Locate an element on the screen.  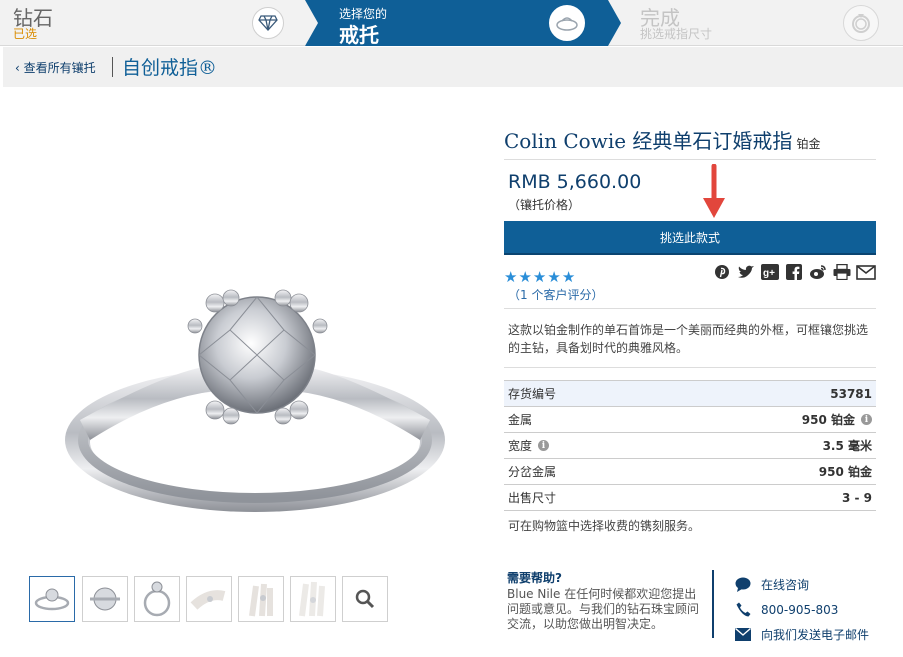
spec-value: 53781 is located at coordinates (851, 394).